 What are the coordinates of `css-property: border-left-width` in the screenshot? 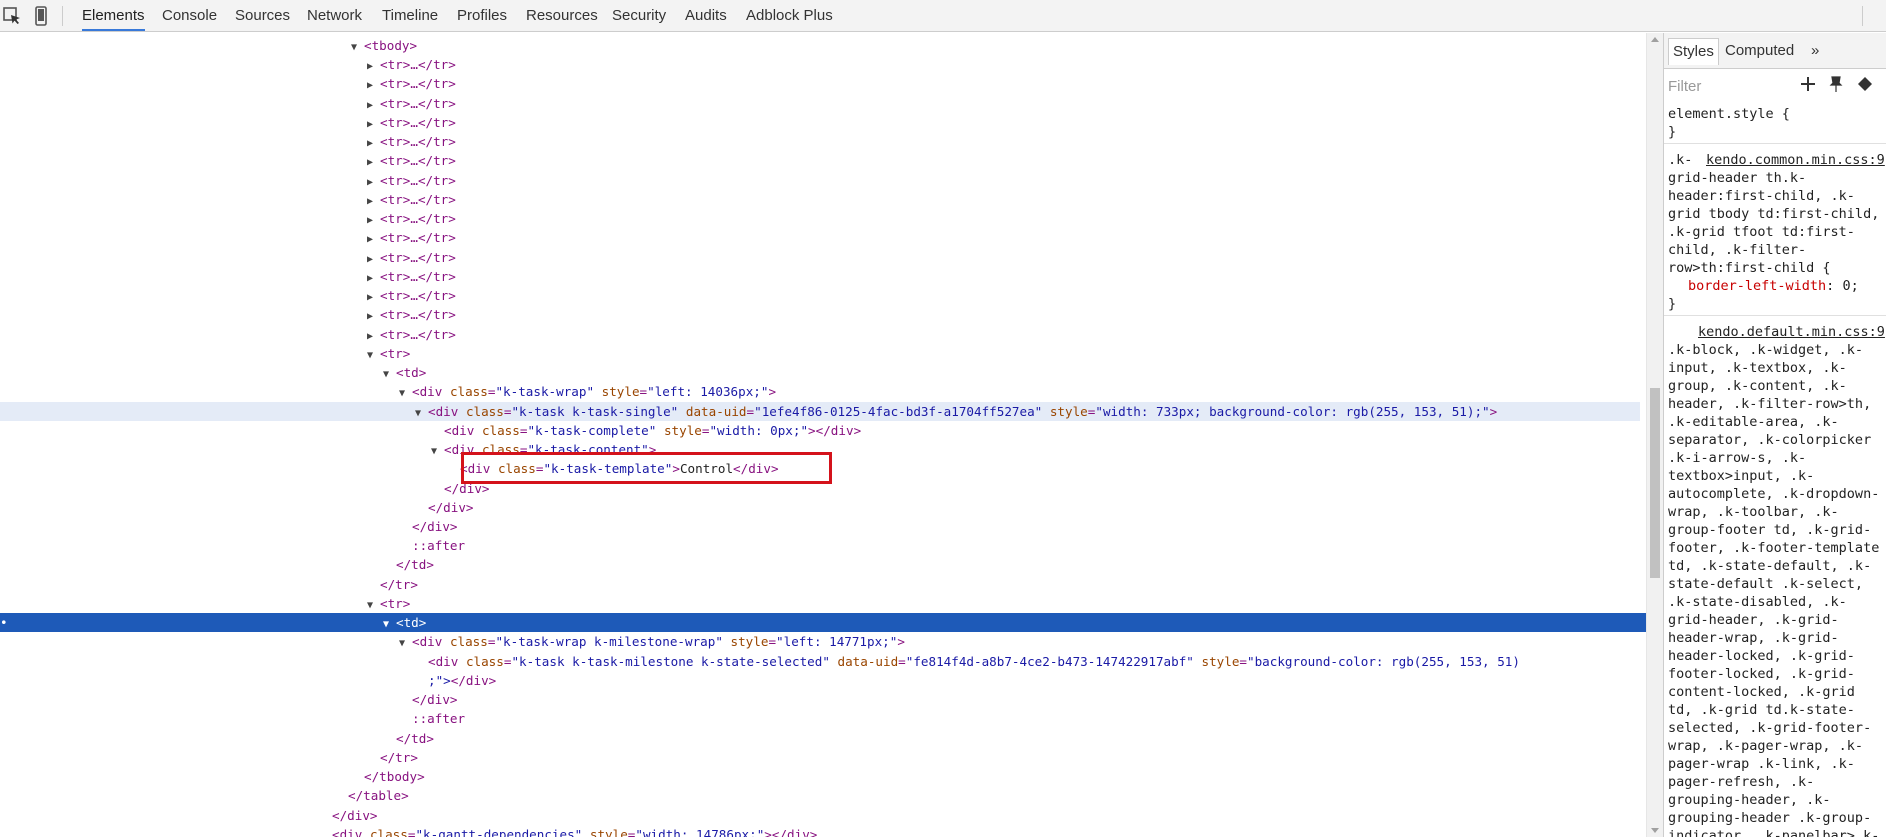 It's located at (1757, 286).